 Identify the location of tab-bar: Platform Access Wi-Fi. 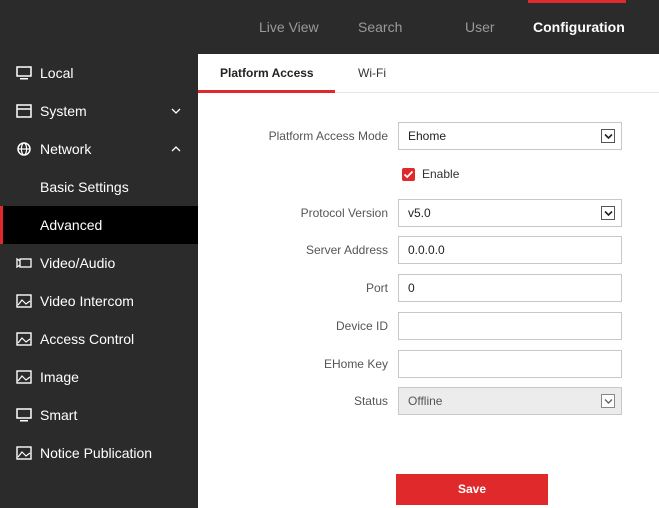
(428, 73).